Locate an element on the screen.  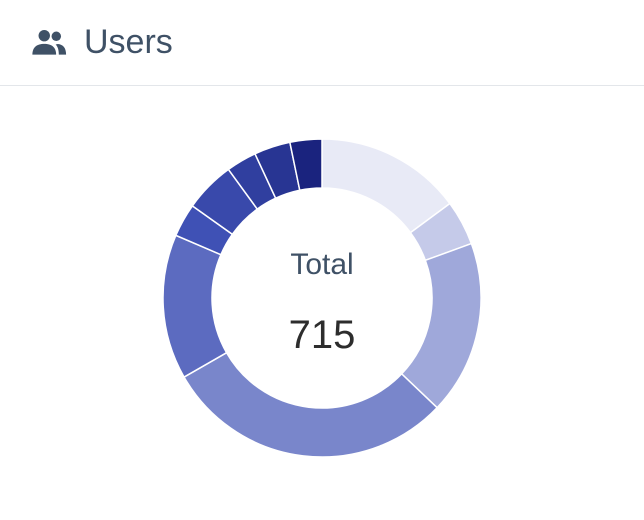
users-icon is located at coordinates (49, 42).